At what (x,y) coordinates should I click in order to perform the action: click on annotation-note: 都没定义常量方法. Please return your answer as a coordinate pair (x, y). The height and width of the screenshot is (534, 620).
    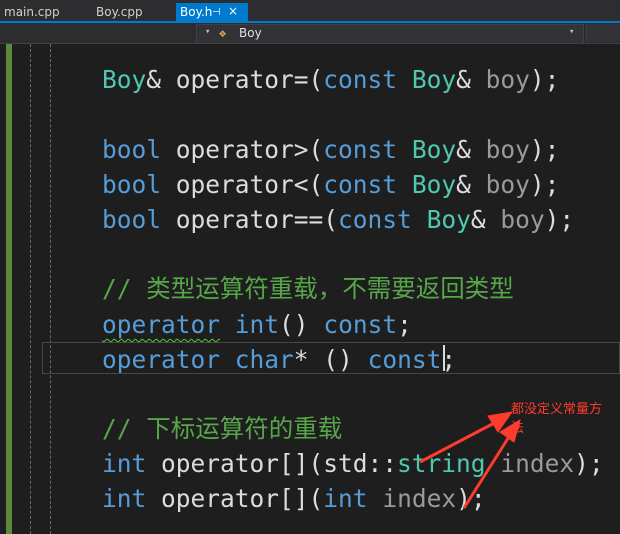
    Looking at the image, I should click on (557, 419).